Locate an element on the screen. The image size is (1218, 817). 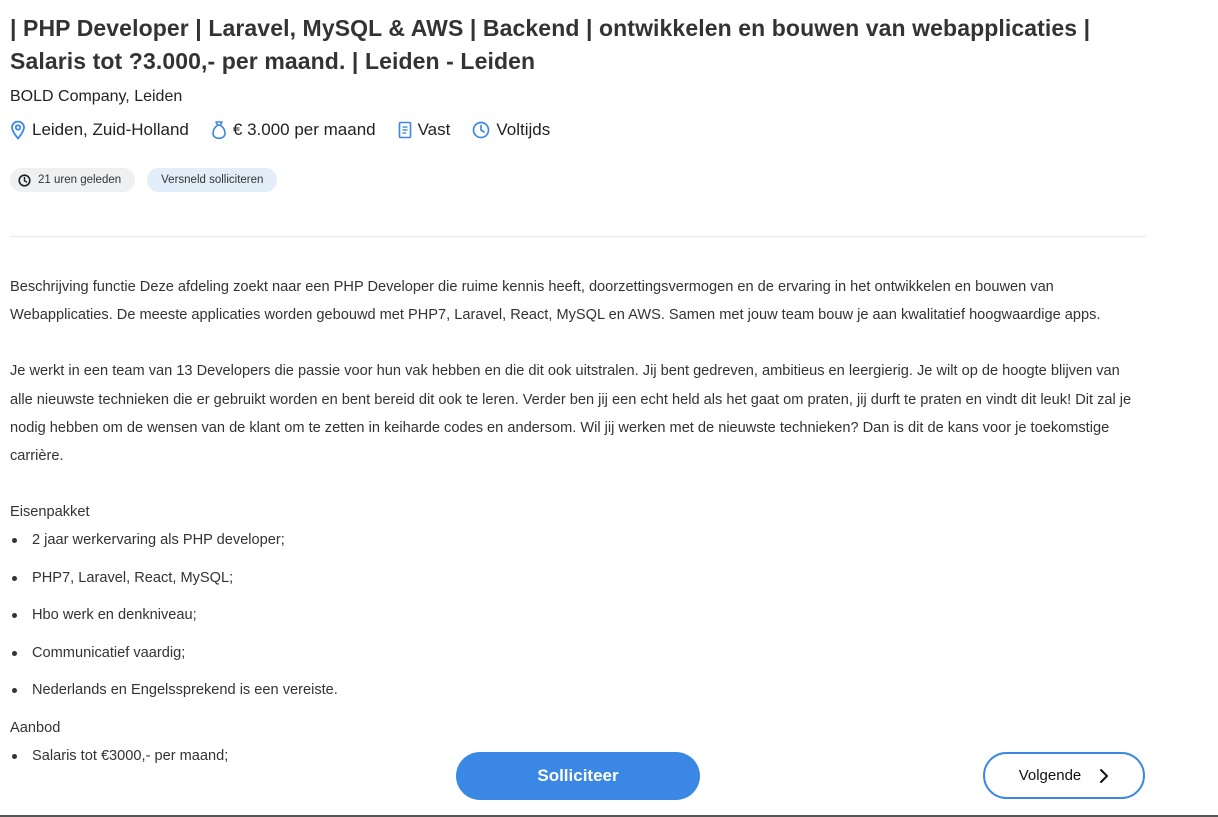
quick-apply-text: Versneld solliciteren is located at coordinates (212, 180).